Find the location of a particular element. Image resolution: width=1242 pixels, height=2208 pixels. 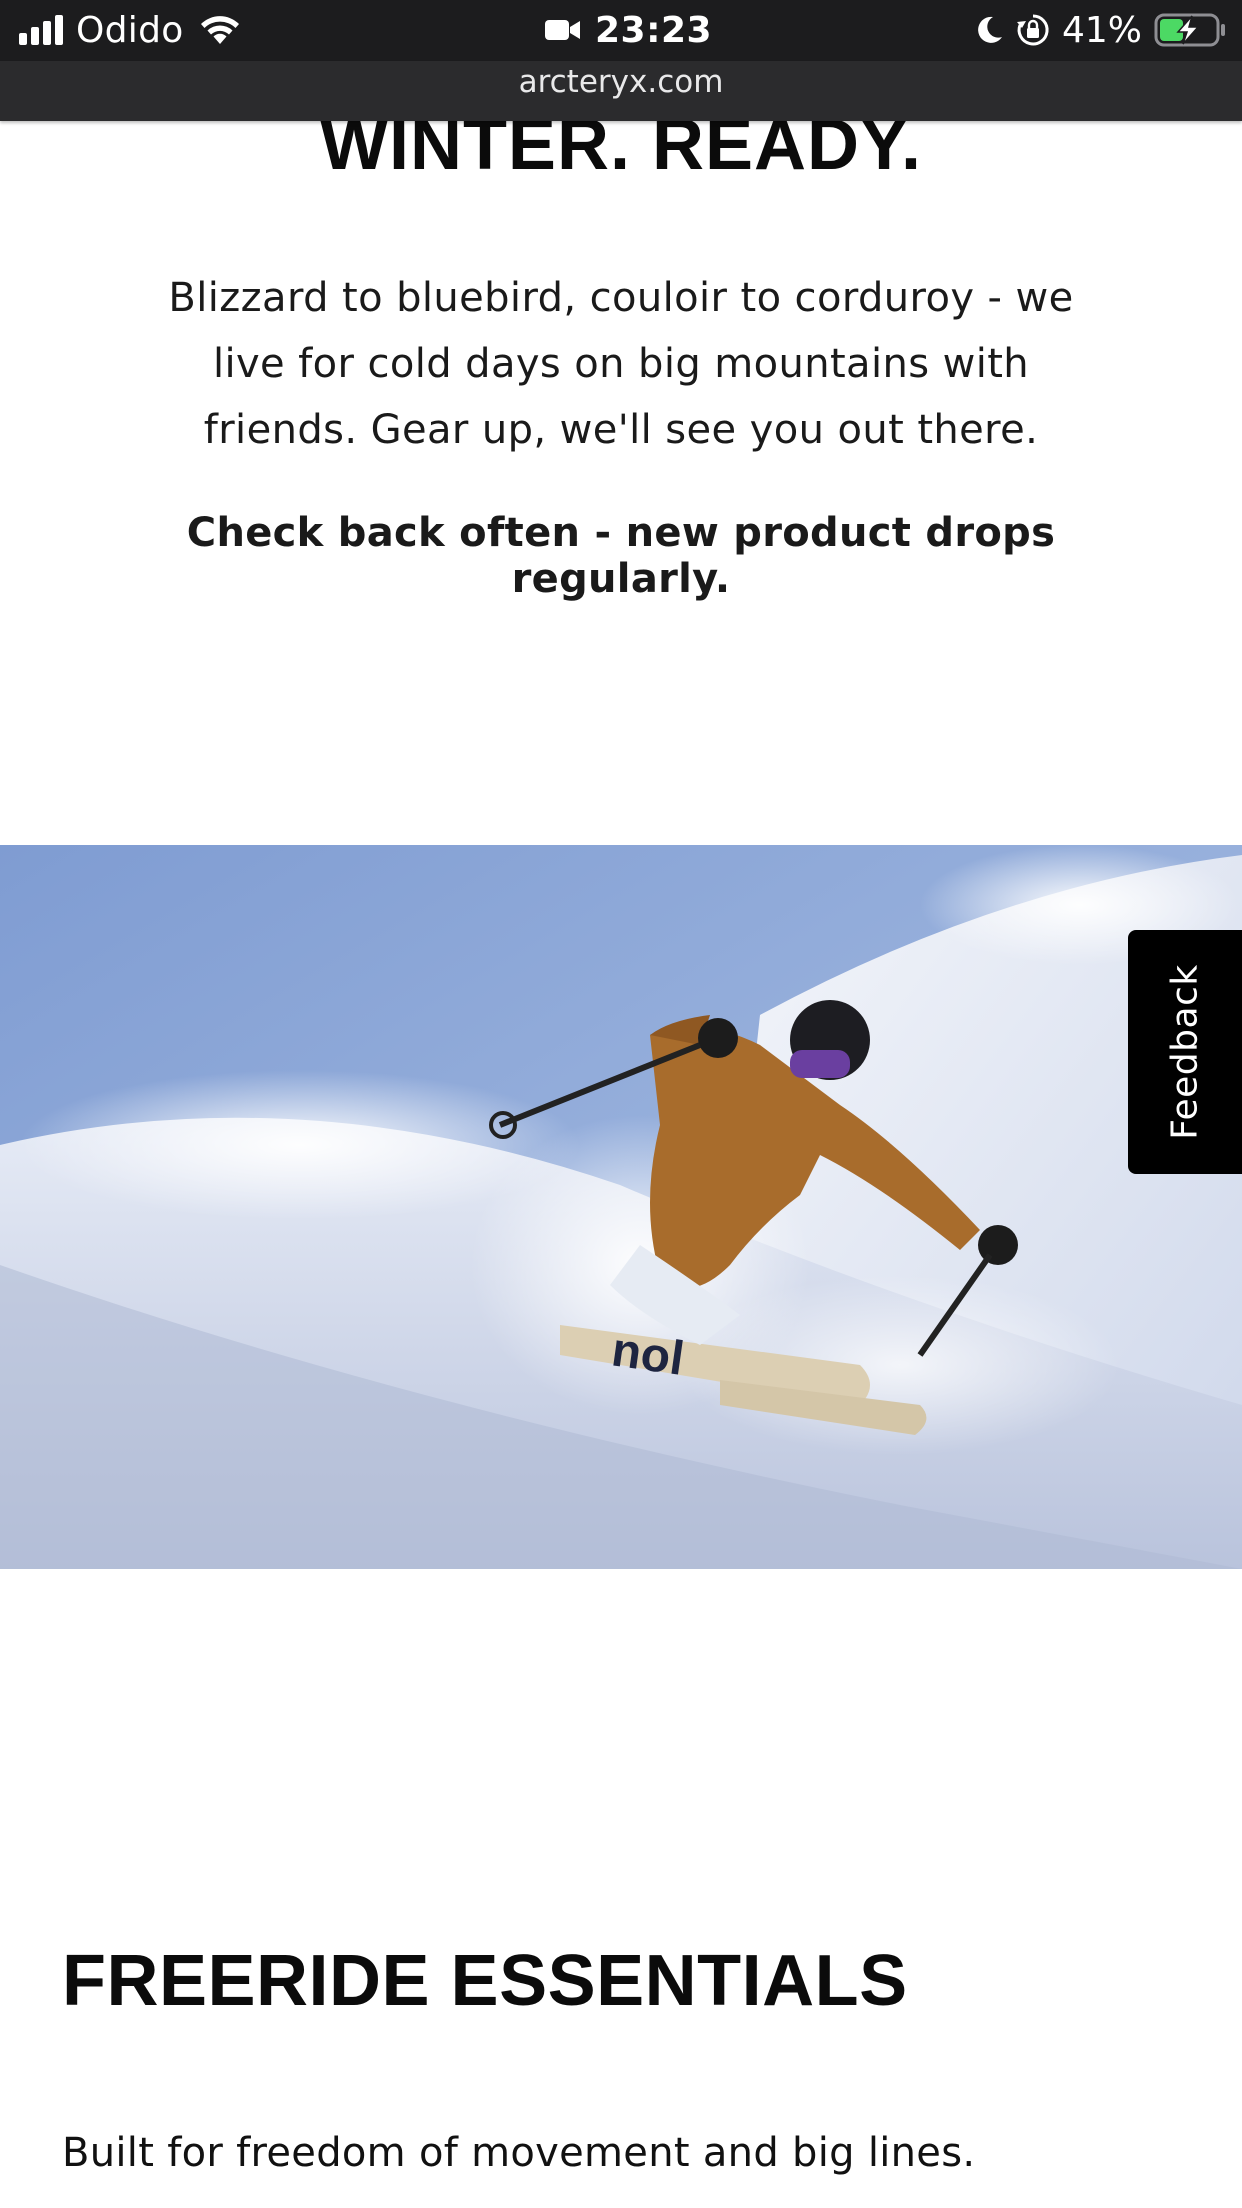

clock-time: 23:23 is located at coordinates (654, 30).